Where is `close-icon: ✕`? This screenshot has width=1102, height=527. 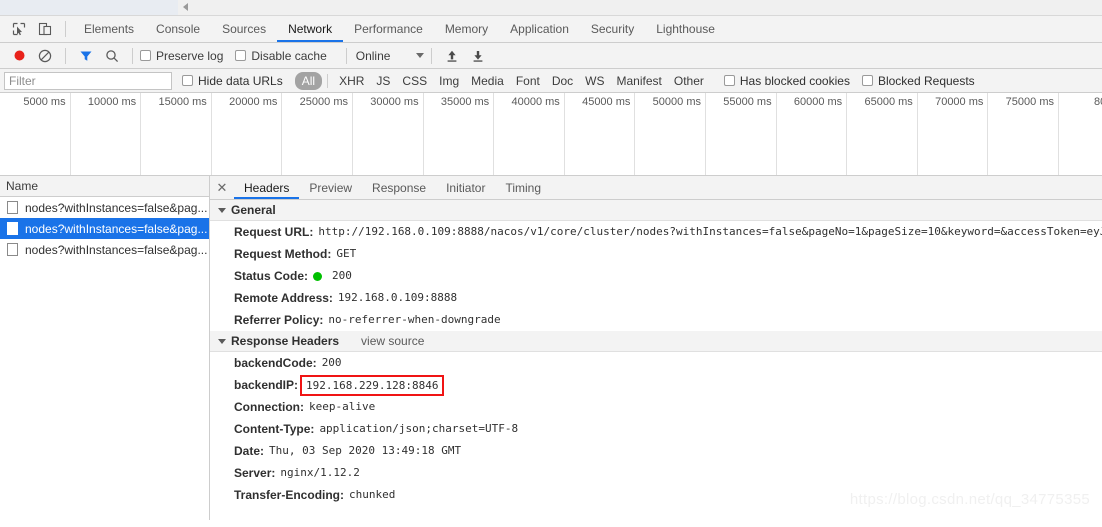
close-icon: ✕ is located at coordinates (222, 187).